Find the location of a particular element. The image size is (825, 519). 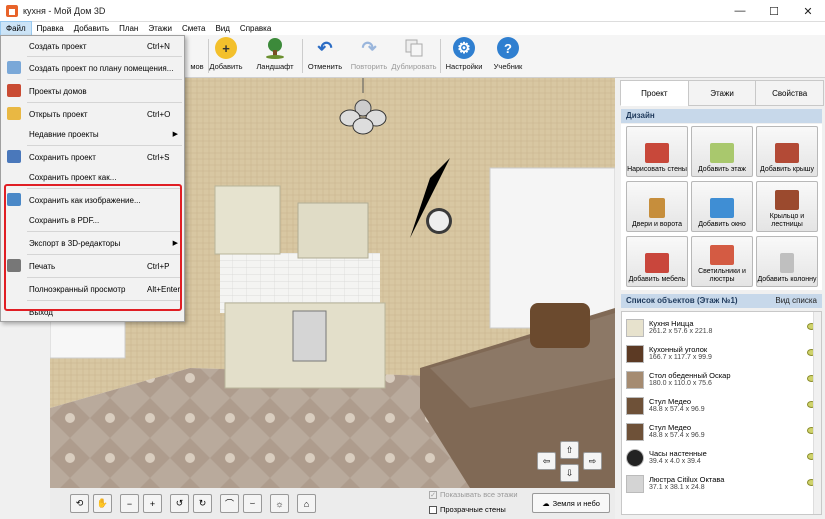

stairs-icon is located at coordinates (787, 200).